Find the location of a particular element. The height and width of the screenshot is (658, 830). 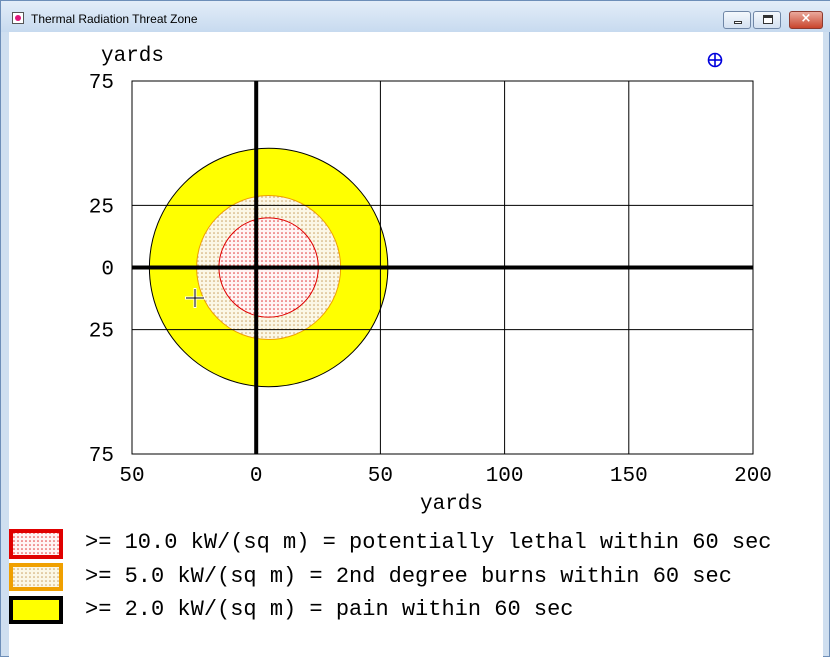

y-axis-label: yards is located at coordinates (132, 56).